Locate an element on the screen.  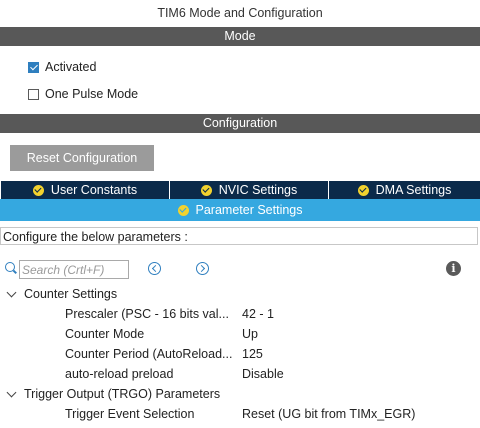
info-icon: i is located at coordinates (453, 268).